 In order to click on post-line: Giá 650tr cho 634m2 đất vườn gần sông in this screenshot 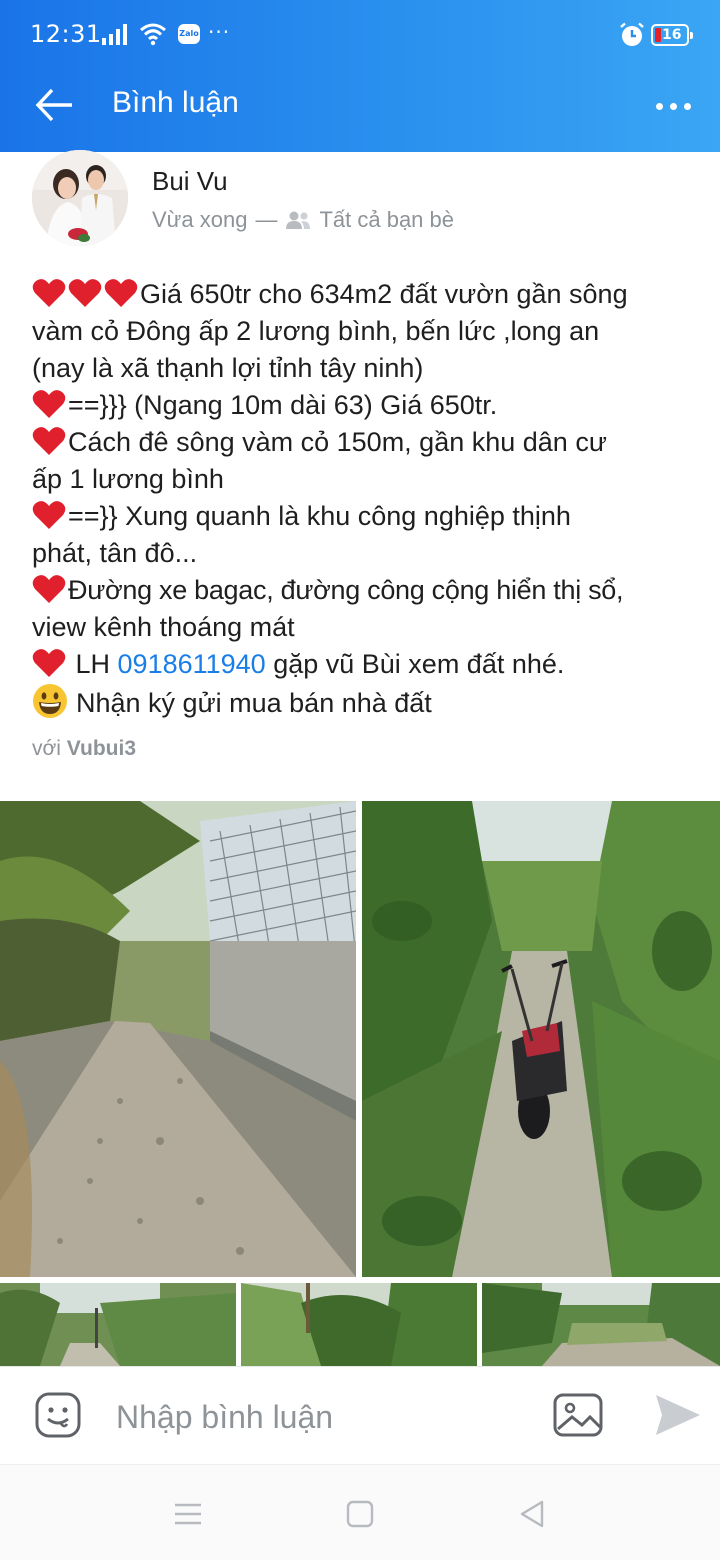, I will do `click(367, 294)`.